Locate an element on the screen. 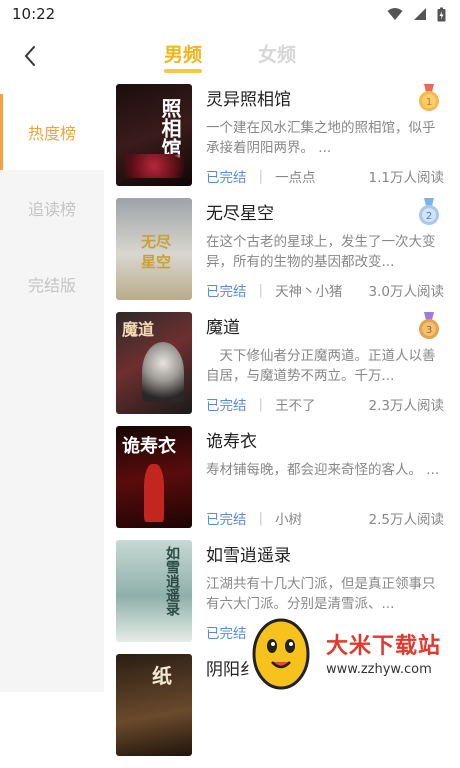 This screenshot has width=460, height=768. back-button is located at coordinates (30, 56).